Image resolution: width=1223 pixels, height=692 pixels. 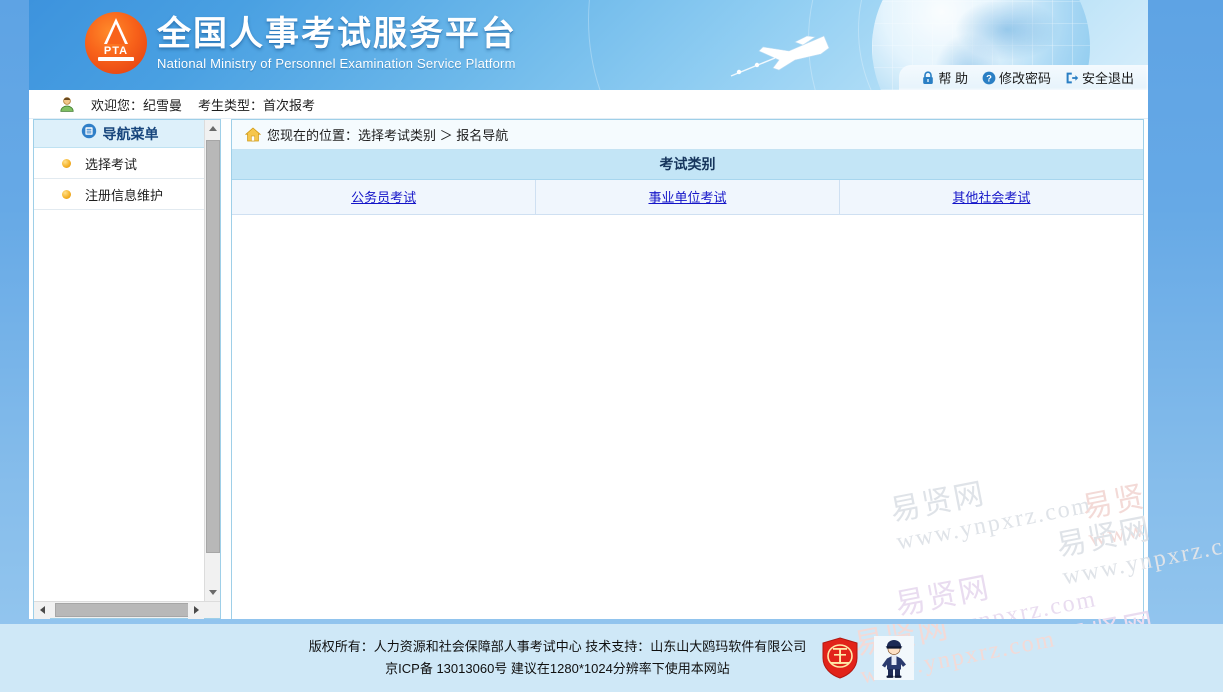 I want to click on chevron-right-icon, so click(x=196, y=610).